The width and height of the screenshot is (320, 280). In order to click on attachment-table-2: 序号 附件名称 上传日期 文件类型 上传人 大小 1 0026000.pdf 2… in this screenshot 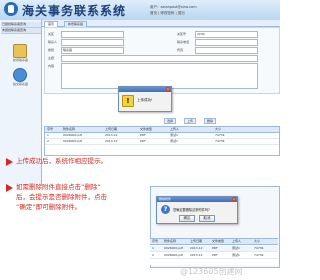, I will do `click(214, 251)`.